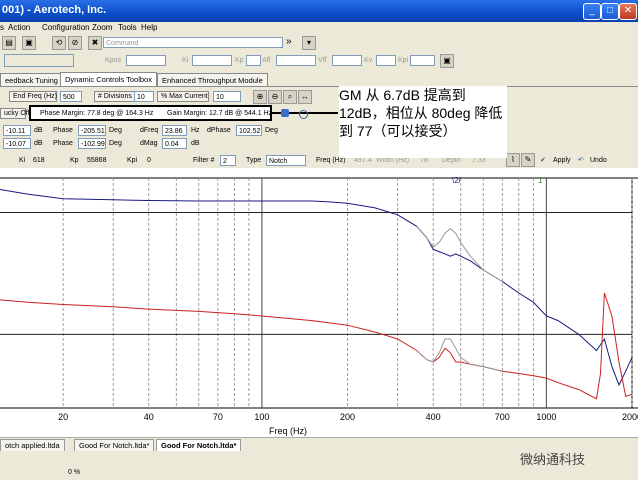 This screenshot has height=480, width=638. Describe the element at coordinates (260, 97) in the screenshot. I see `zoom-in-icon: ⊕` at that location.